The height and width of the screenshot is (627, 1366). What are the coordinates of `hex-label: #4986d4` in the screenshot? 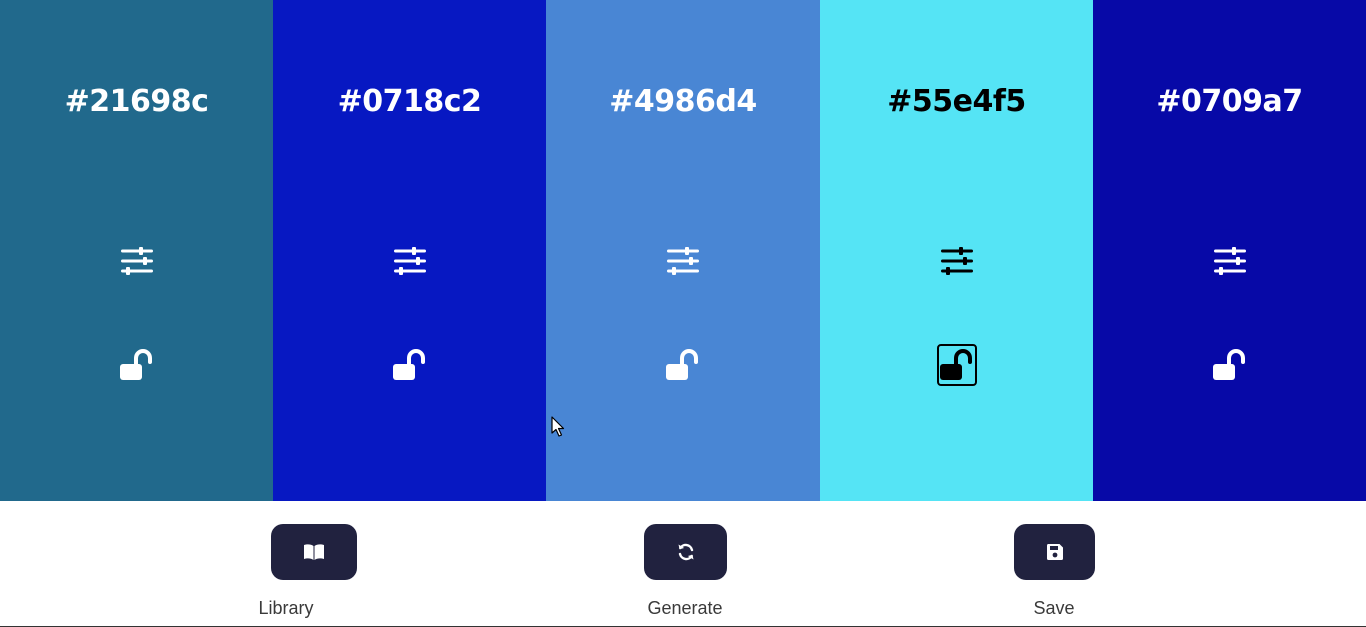 It's located at (683, 101).